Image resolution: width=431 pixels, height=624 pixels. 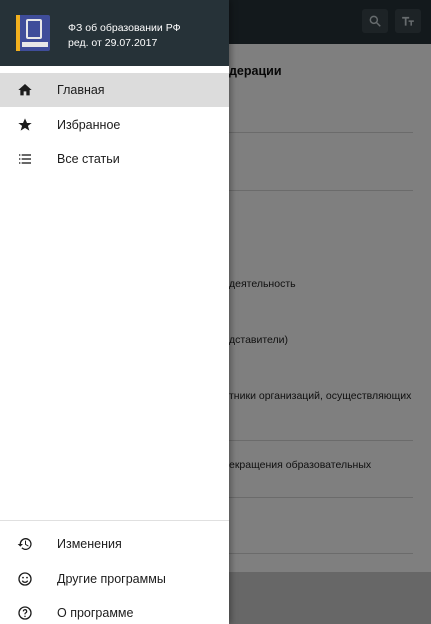 What do you see at coordinates (25, 159) in the screenshot?
I see `list-icon` at bounding box center [25, 159].